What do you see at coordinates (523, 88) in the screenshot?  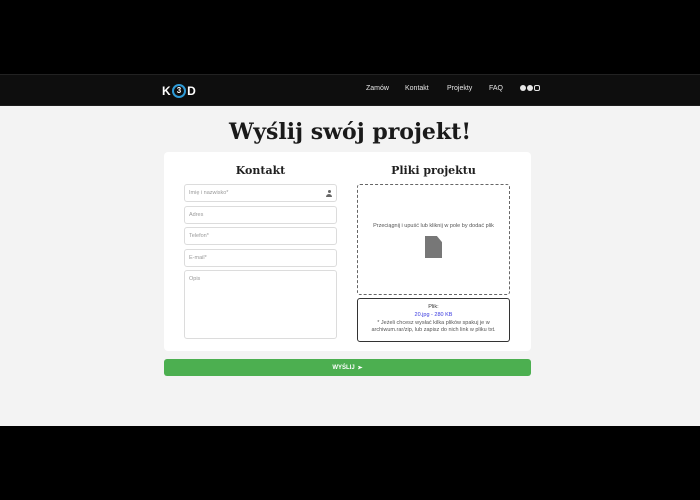 I see `facebook-icon` at bounding box center [523, 88].